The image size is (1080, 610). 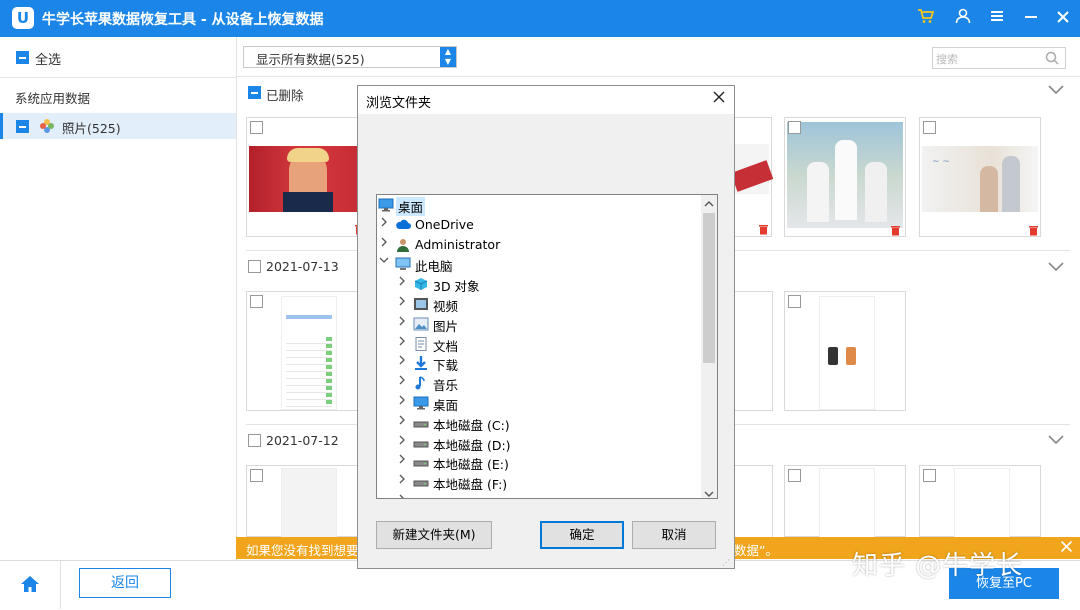 What do you see at coordinates (22, 57) in the screenshot?
I see `select-all-checkbox` at bounding box center [22, 57].